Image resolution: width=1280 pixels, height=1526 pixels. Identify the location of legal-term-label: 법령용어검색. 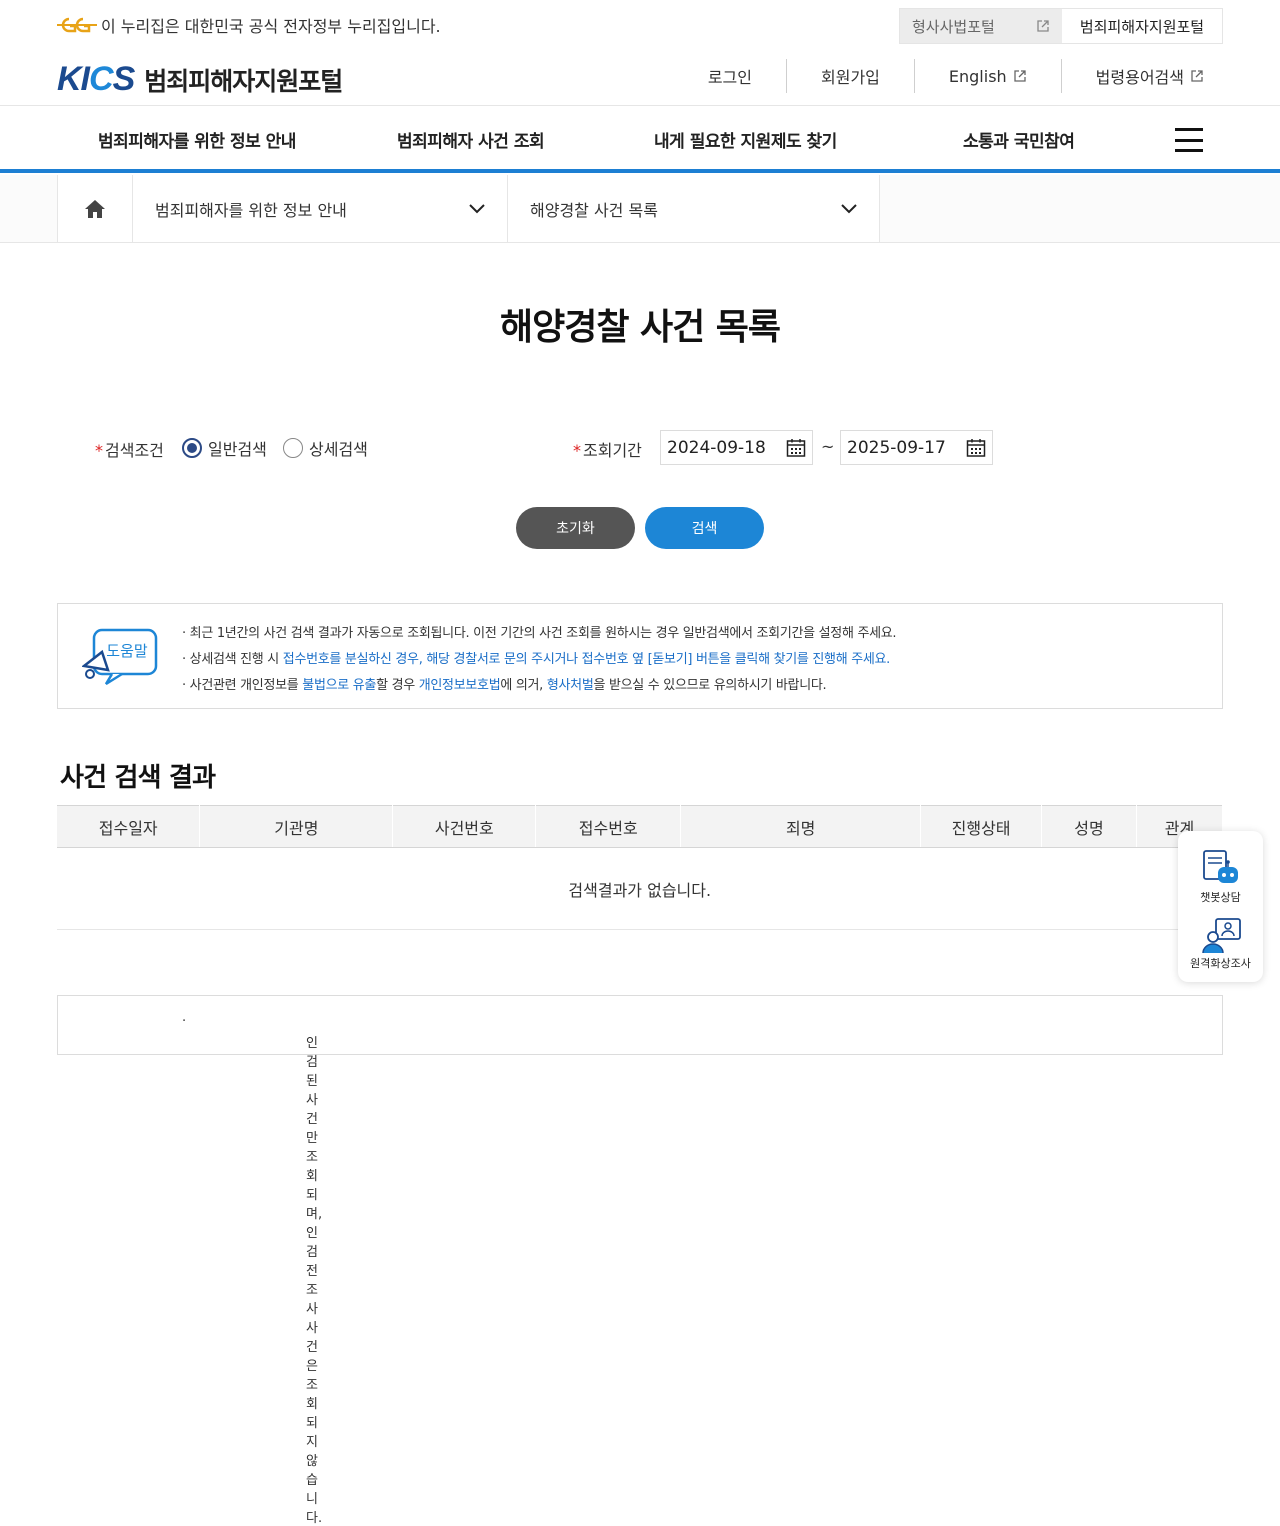
(1139, 77).